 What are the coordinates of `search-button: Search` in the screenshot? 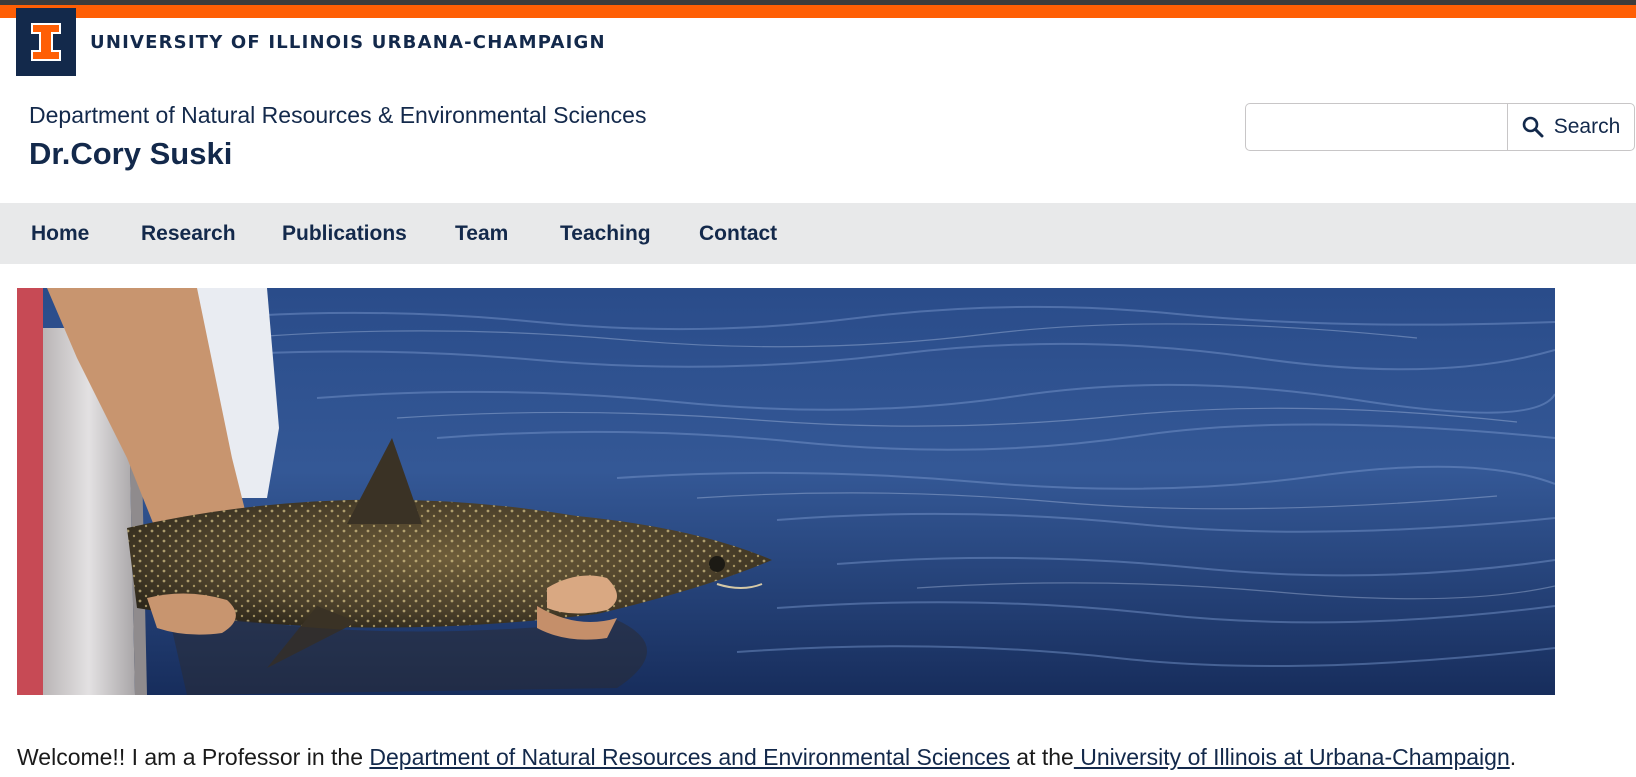 It's located at (1571, 127).